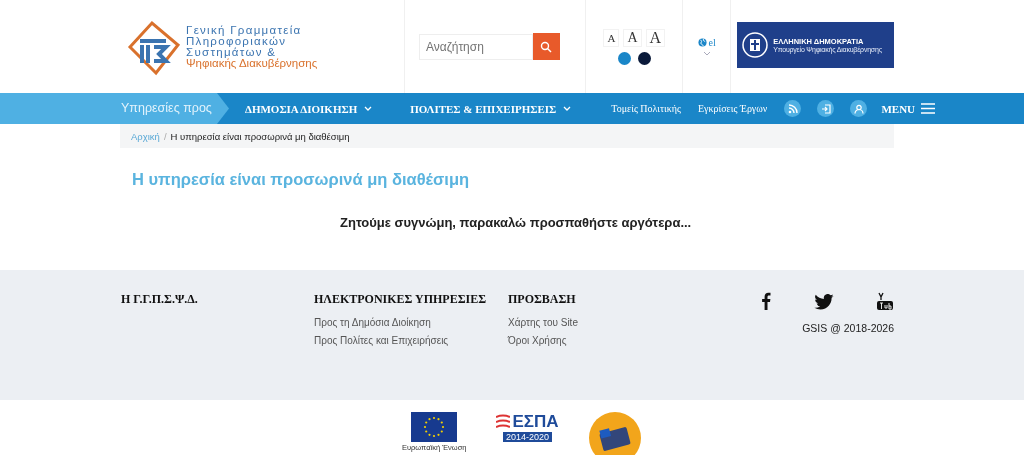 Image resolution: width=1024 pixels, height=455 pixels. I want to click on espa-years: 2014-2020, so click(528, 437).